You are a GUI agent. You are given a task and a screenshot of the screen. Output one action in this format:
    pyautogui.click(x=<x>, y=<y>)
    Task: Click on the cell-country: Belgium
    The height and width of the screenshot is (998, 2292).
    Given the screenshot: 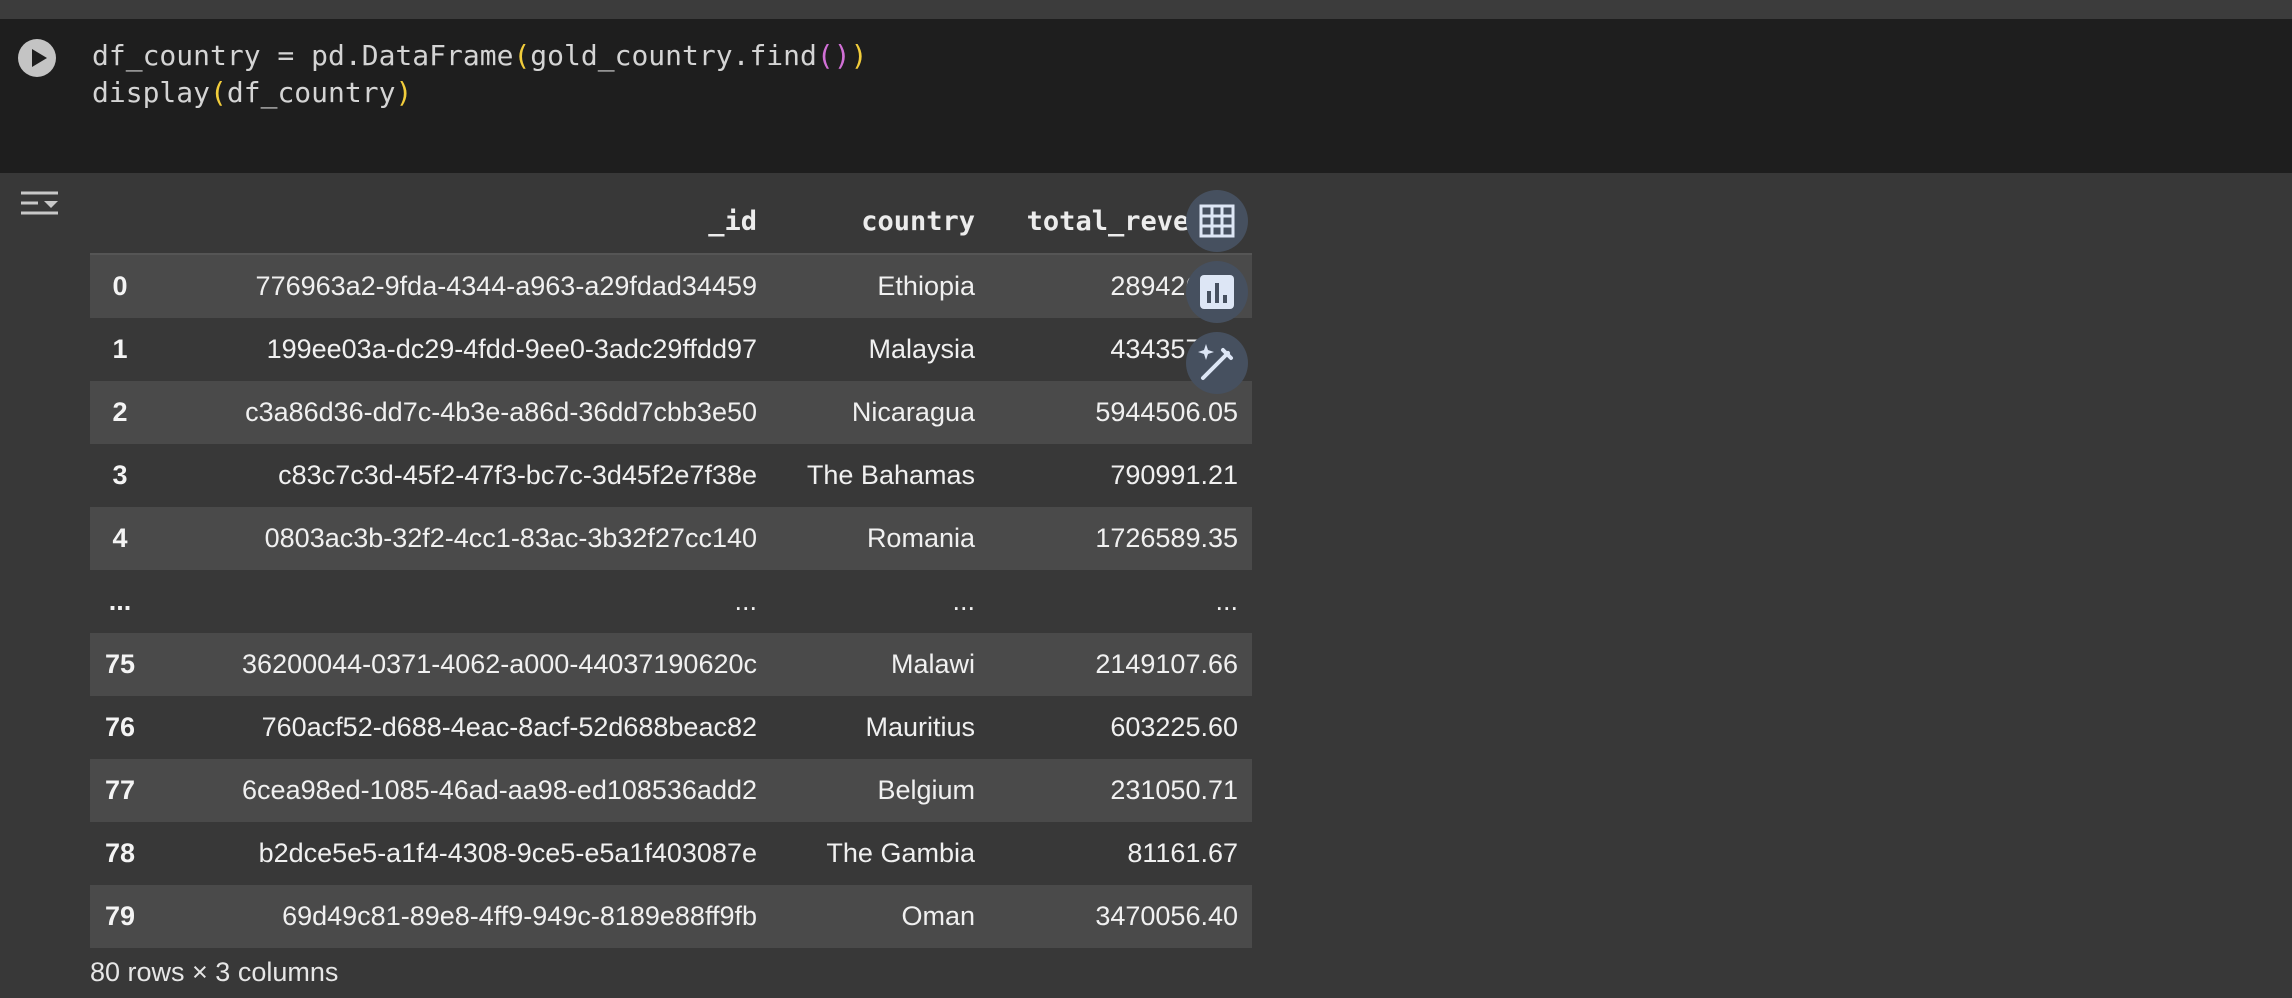 What is the action you would take?
    pyautogui.click(x=926, y=790)
    